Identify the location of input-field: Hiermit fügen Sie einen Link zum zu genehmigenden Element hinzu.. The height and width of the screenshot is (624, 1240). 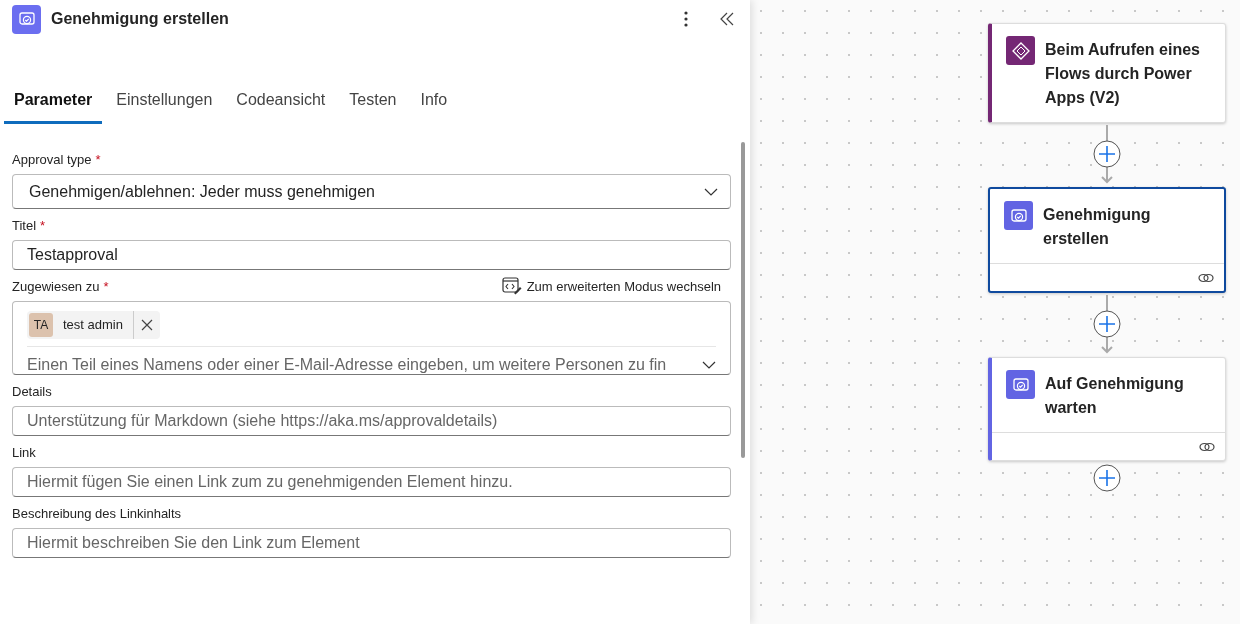
(371, 482).